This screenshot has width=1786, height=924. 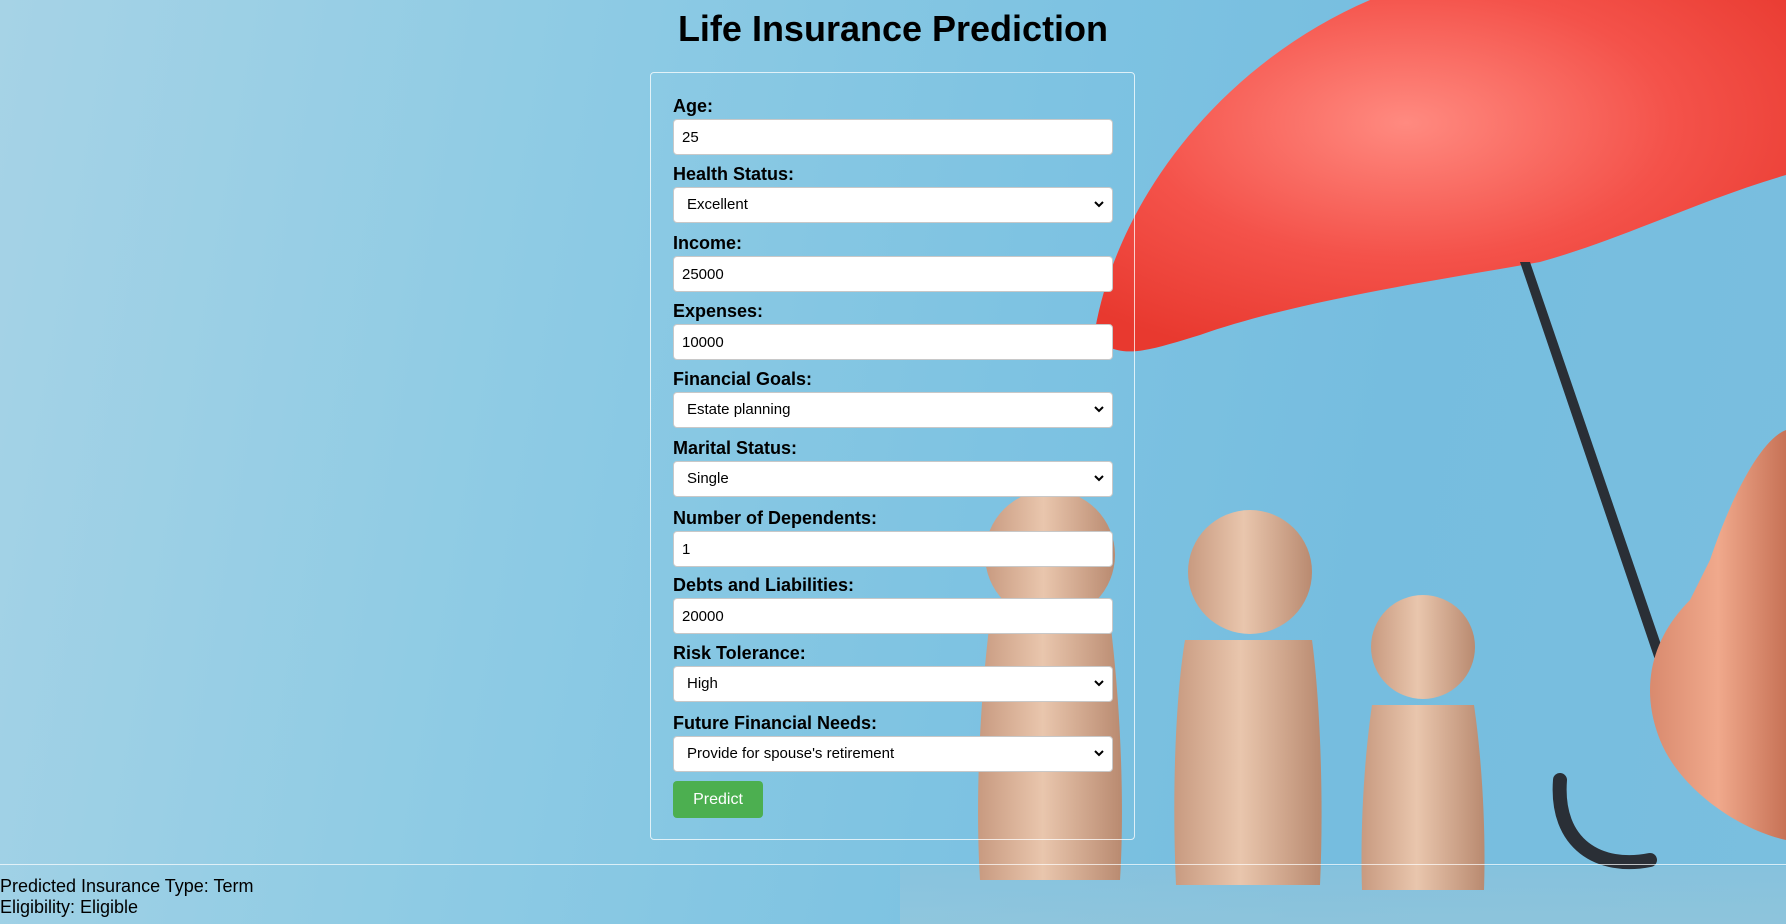 What do you see at coordinates (893, 137) in the screenshot?
I see `age-input` at bounding box center [893, 137].